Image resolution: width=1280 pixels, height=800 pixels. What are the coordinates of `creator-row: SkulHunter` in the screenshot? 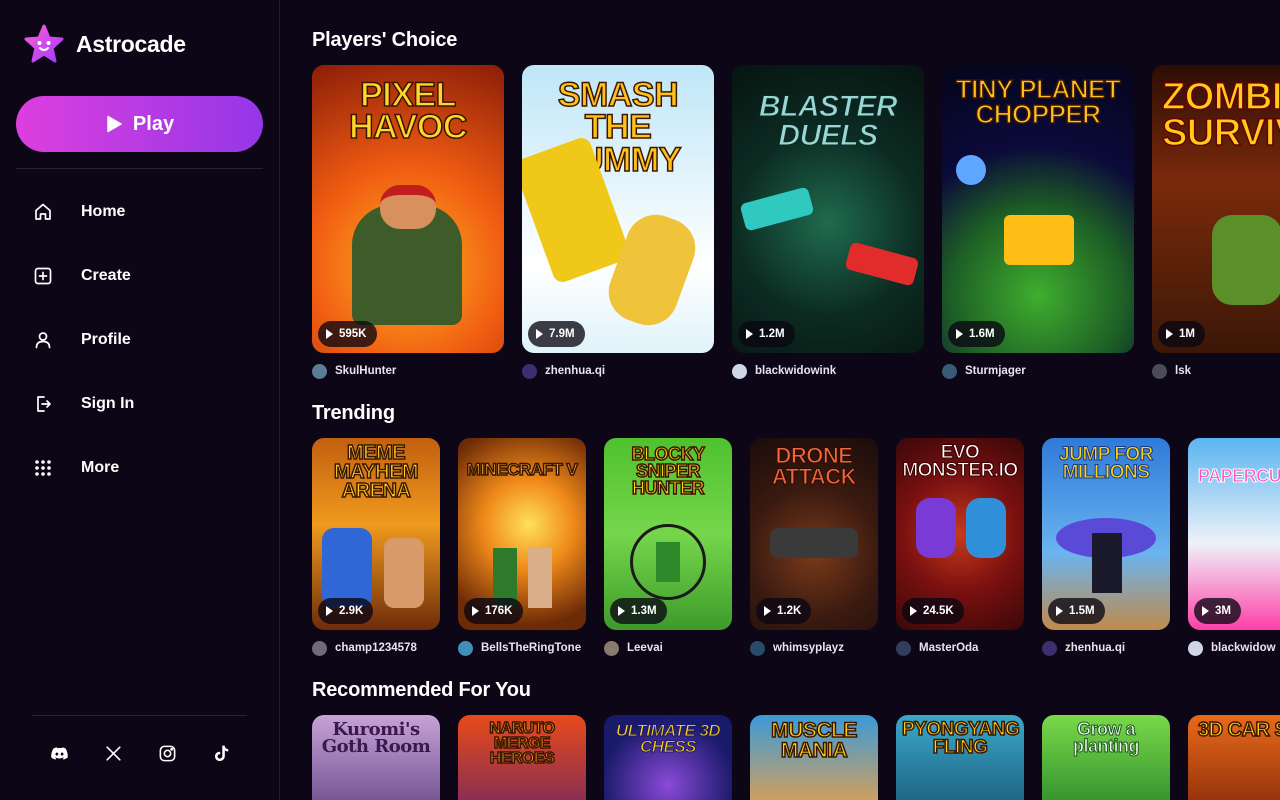 It's located at (408, 371).